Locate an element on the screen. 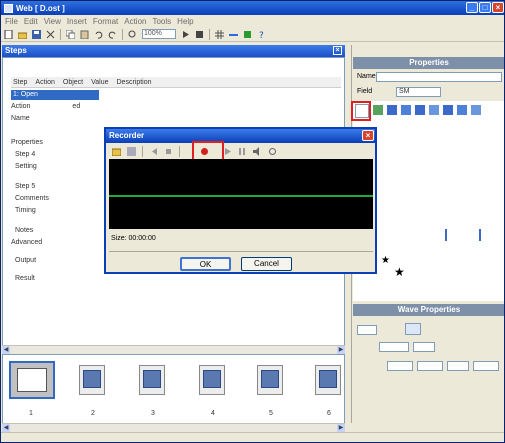  pause-icon is located at coordinates (242, 151).